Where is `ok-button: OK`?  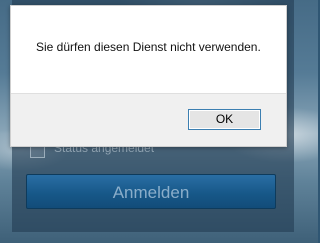
ok-button: OK is located at coordinates (224, 119).